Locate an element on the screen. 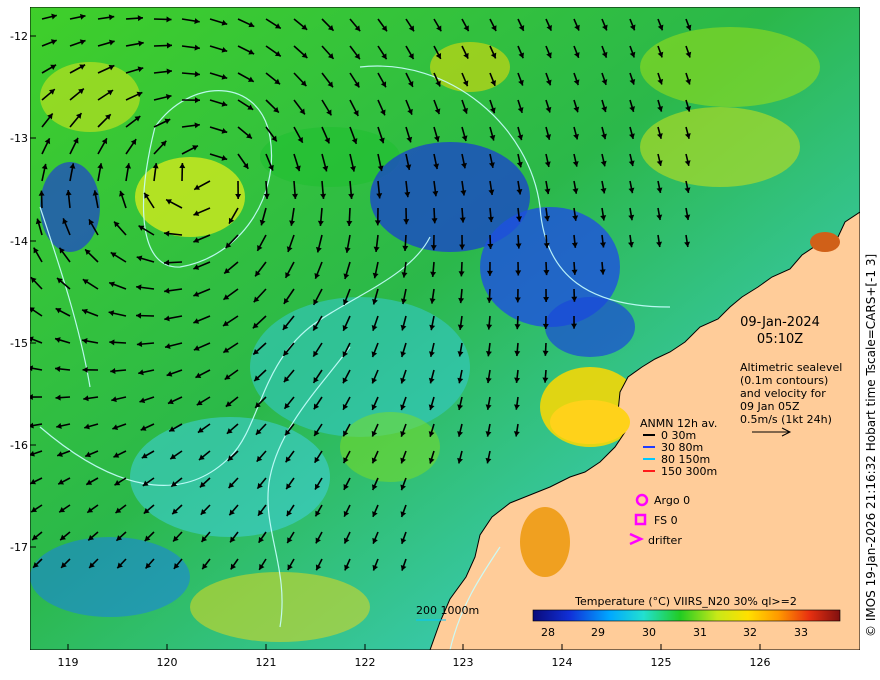 The width and height of the screenshot is (880, 680). time-label: 05:10Z is located at coordinates (780, 339).